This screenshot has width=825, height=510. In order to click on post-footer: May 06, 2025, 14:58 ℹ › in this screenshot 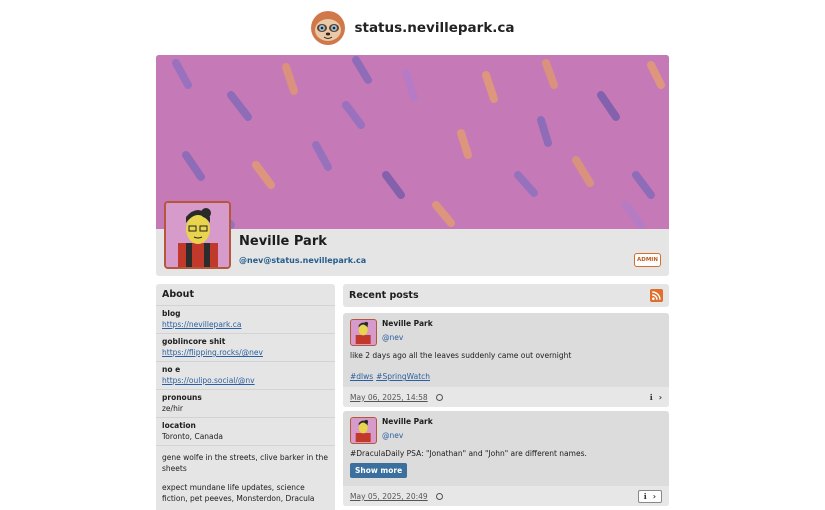, I will do `click(506, 397)`.